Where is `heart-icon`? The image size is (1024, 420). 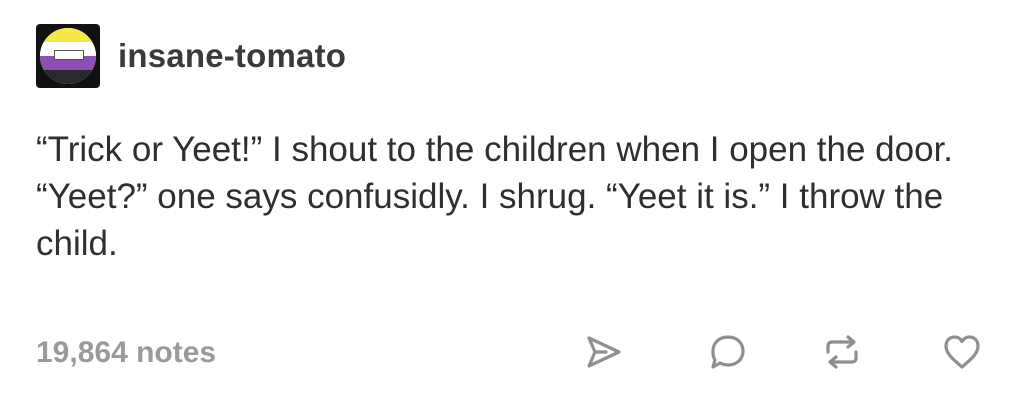 heart-icon is located at coordinates (962, 352).